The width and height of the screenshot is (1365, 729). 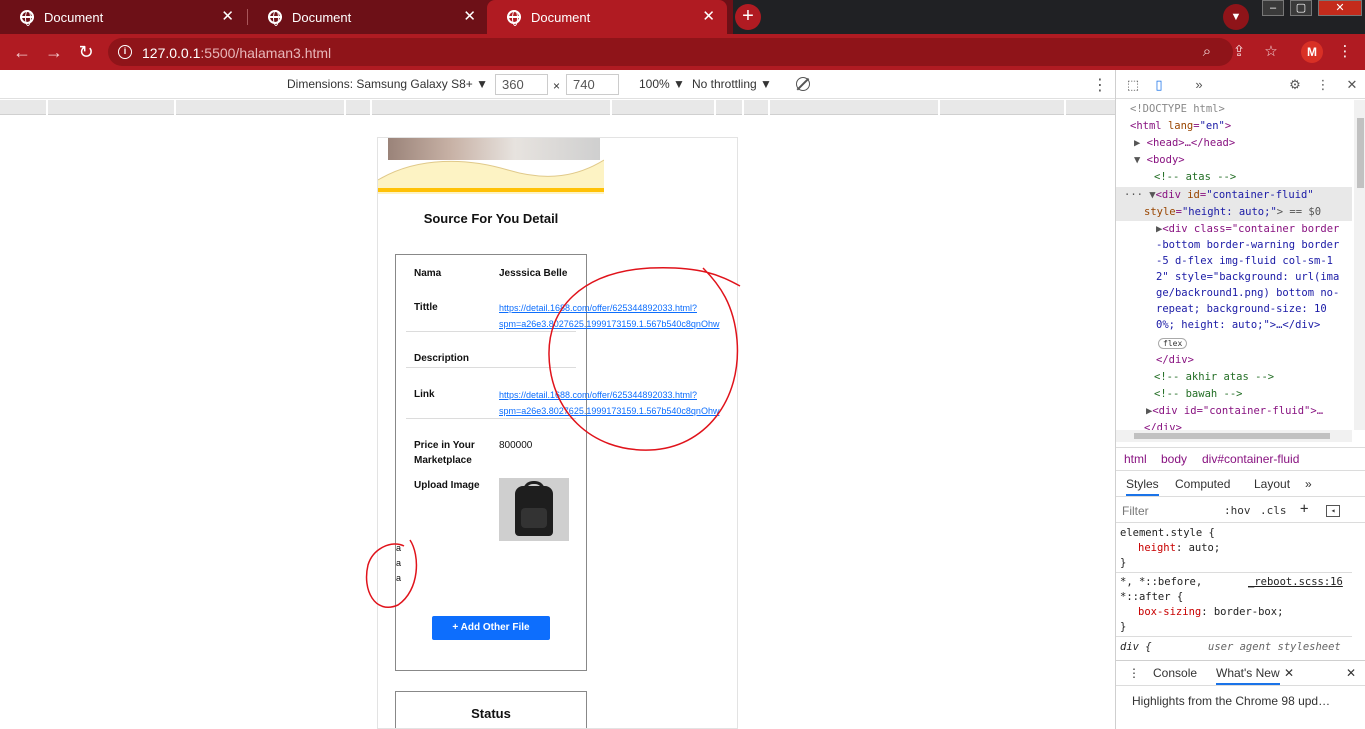 I want to click on more-subtabs-icon: », so click(x=1308, y=484).